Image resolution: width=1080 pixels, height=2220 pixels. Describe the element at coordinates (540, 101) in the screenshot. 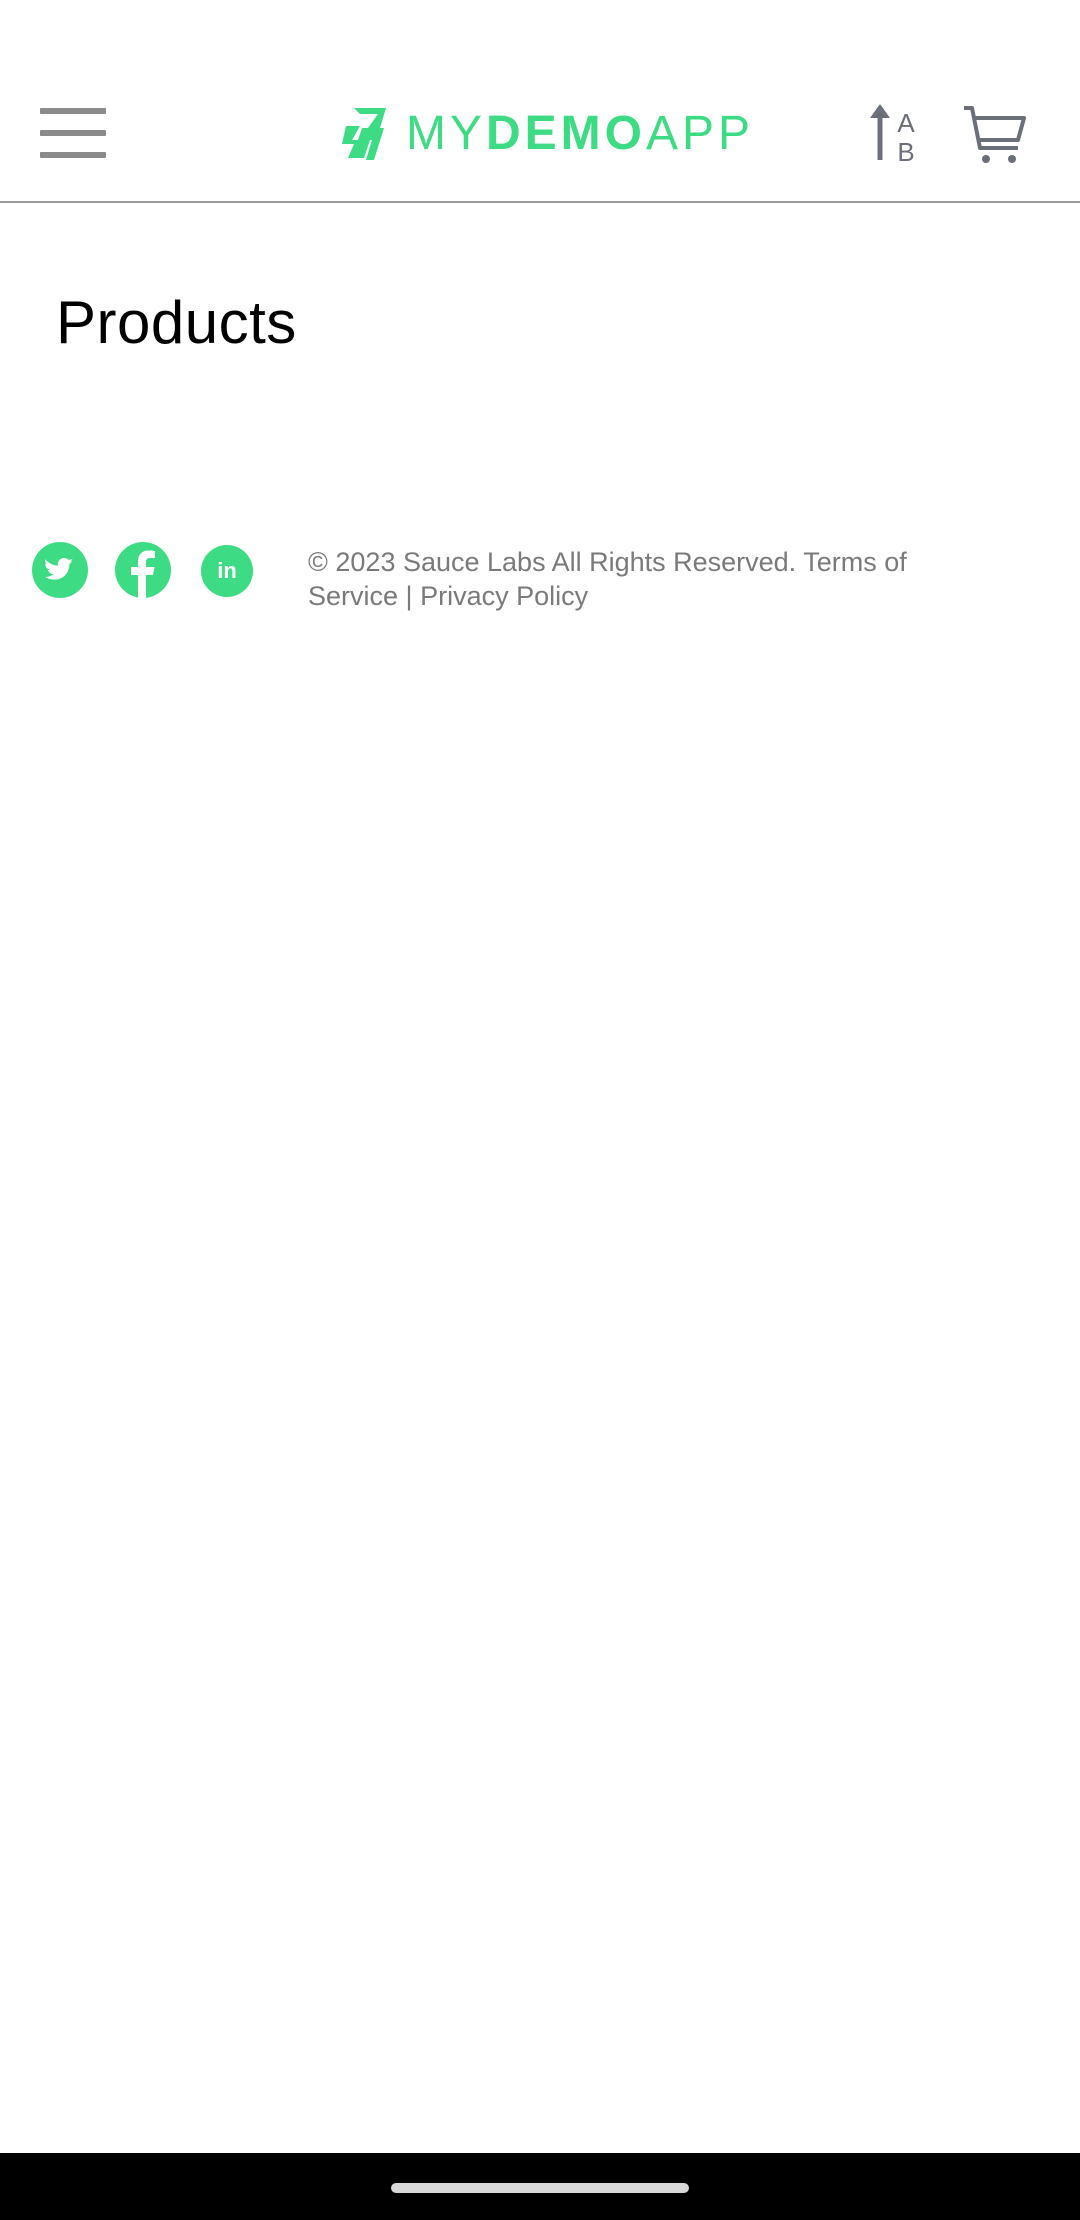

I see `top-app-bar: MYDEMOAPP A B` at that location.